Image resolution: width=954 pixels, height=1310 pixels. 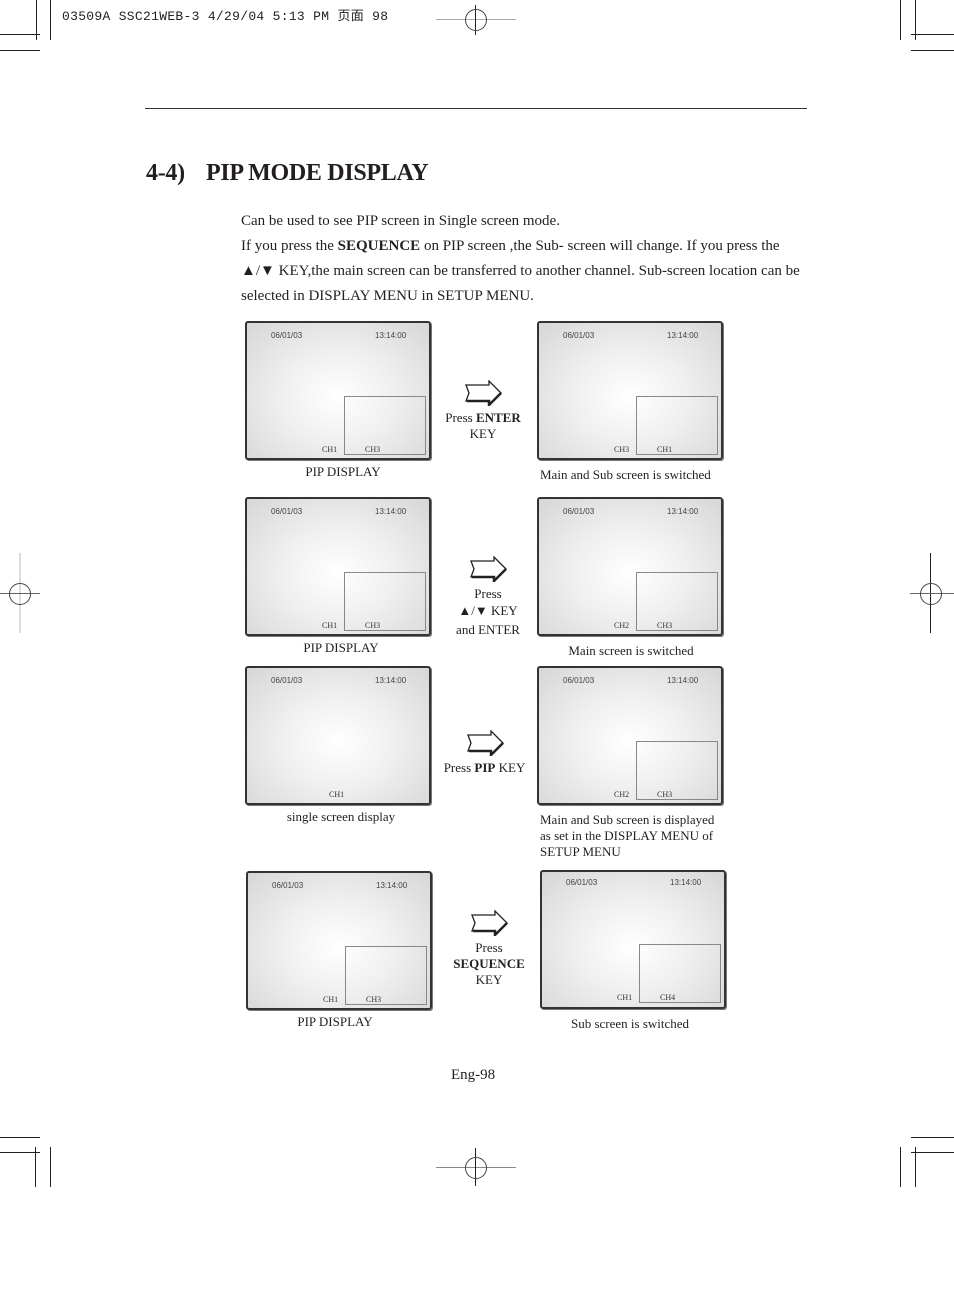 What do you see at coordinates (165, 173) in the screenshot?
I see `section-number: 4-4)` at bounding box center [165, 173].